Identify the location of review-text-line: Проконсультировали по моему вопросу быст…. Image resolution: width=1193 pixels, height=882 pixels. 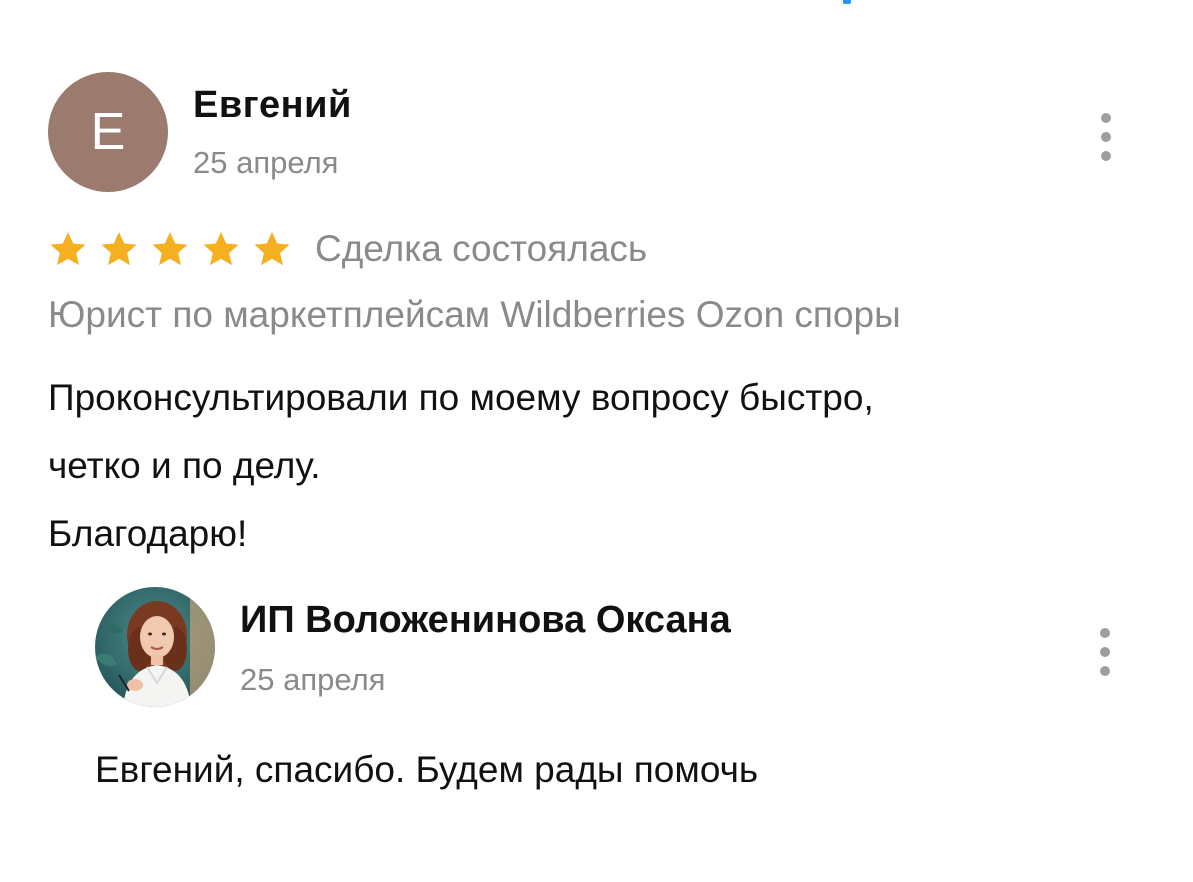
(461, 397).